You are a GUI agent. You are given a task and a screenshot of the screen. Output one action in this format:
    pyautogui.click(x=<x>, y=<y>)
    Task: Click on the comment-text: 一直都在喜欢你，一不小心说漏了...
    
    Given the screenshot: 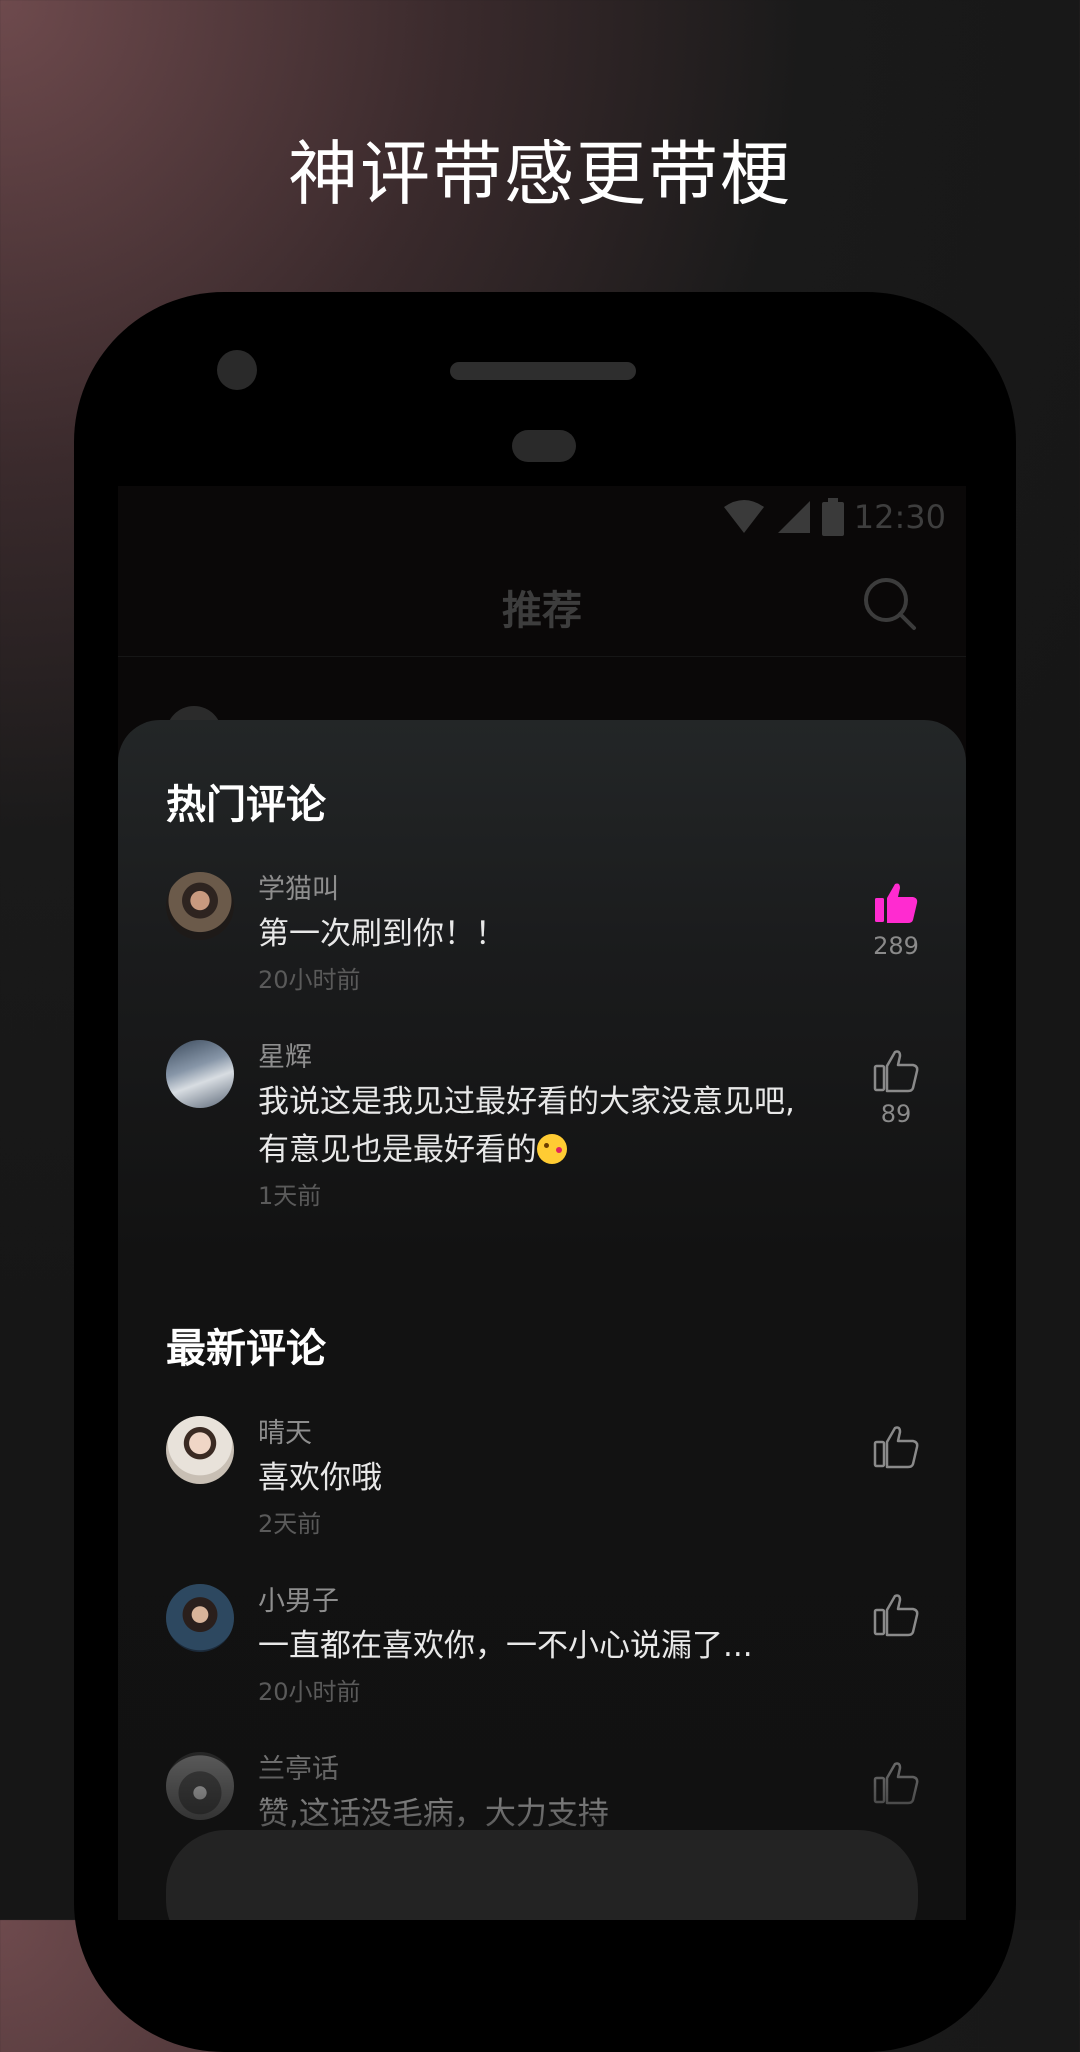 What is the action you would take?
    pyautogui.click(x=505, y=1646)
    